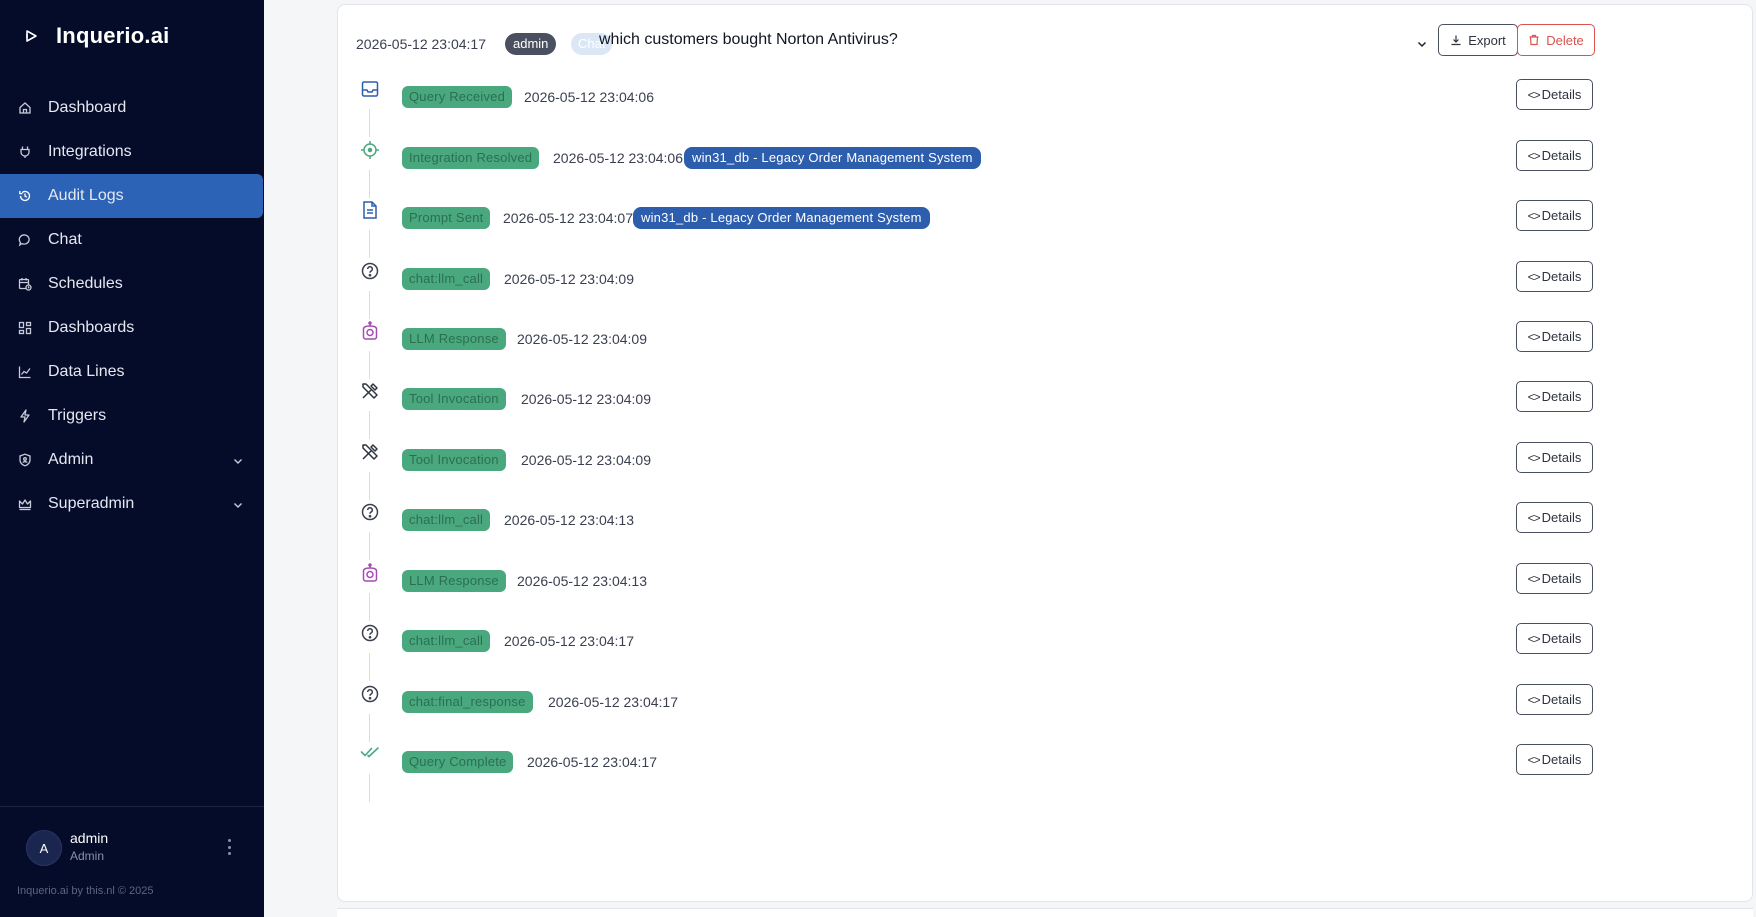  Describe the element at coordinates (86, 195) in the screenshot. I see `sidebar-item-label: Audit Logs` at that location.